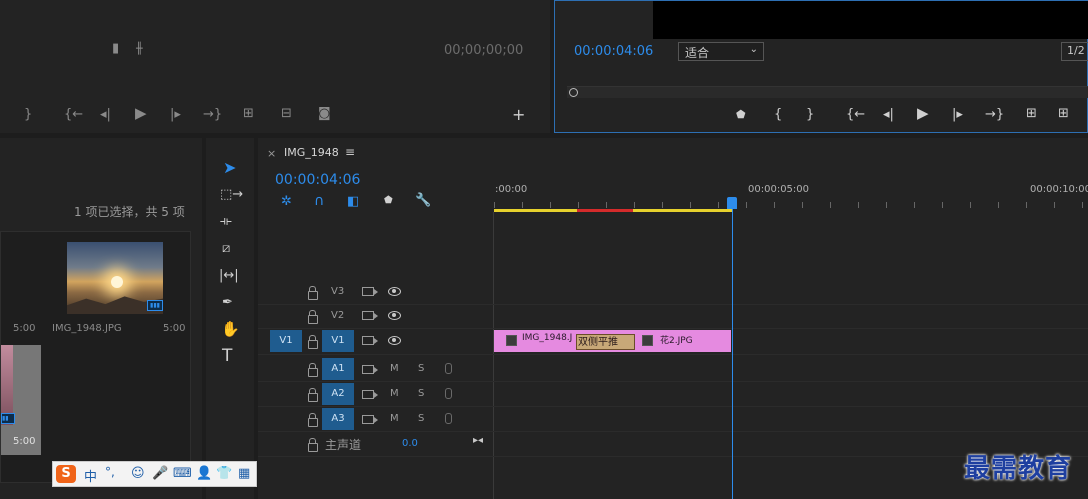  What do you see at coordinates (21, 400) in the screenshot?
I see `list-item: ▮▮ 5:00` at bounding box center [21, 400].